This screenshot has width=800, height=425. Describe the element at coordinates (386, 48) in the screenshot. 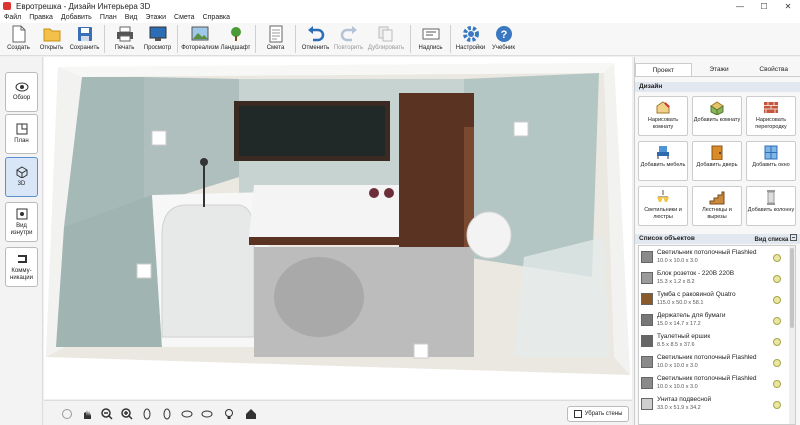

I see `duplicate-label: Дублировать` at that location.